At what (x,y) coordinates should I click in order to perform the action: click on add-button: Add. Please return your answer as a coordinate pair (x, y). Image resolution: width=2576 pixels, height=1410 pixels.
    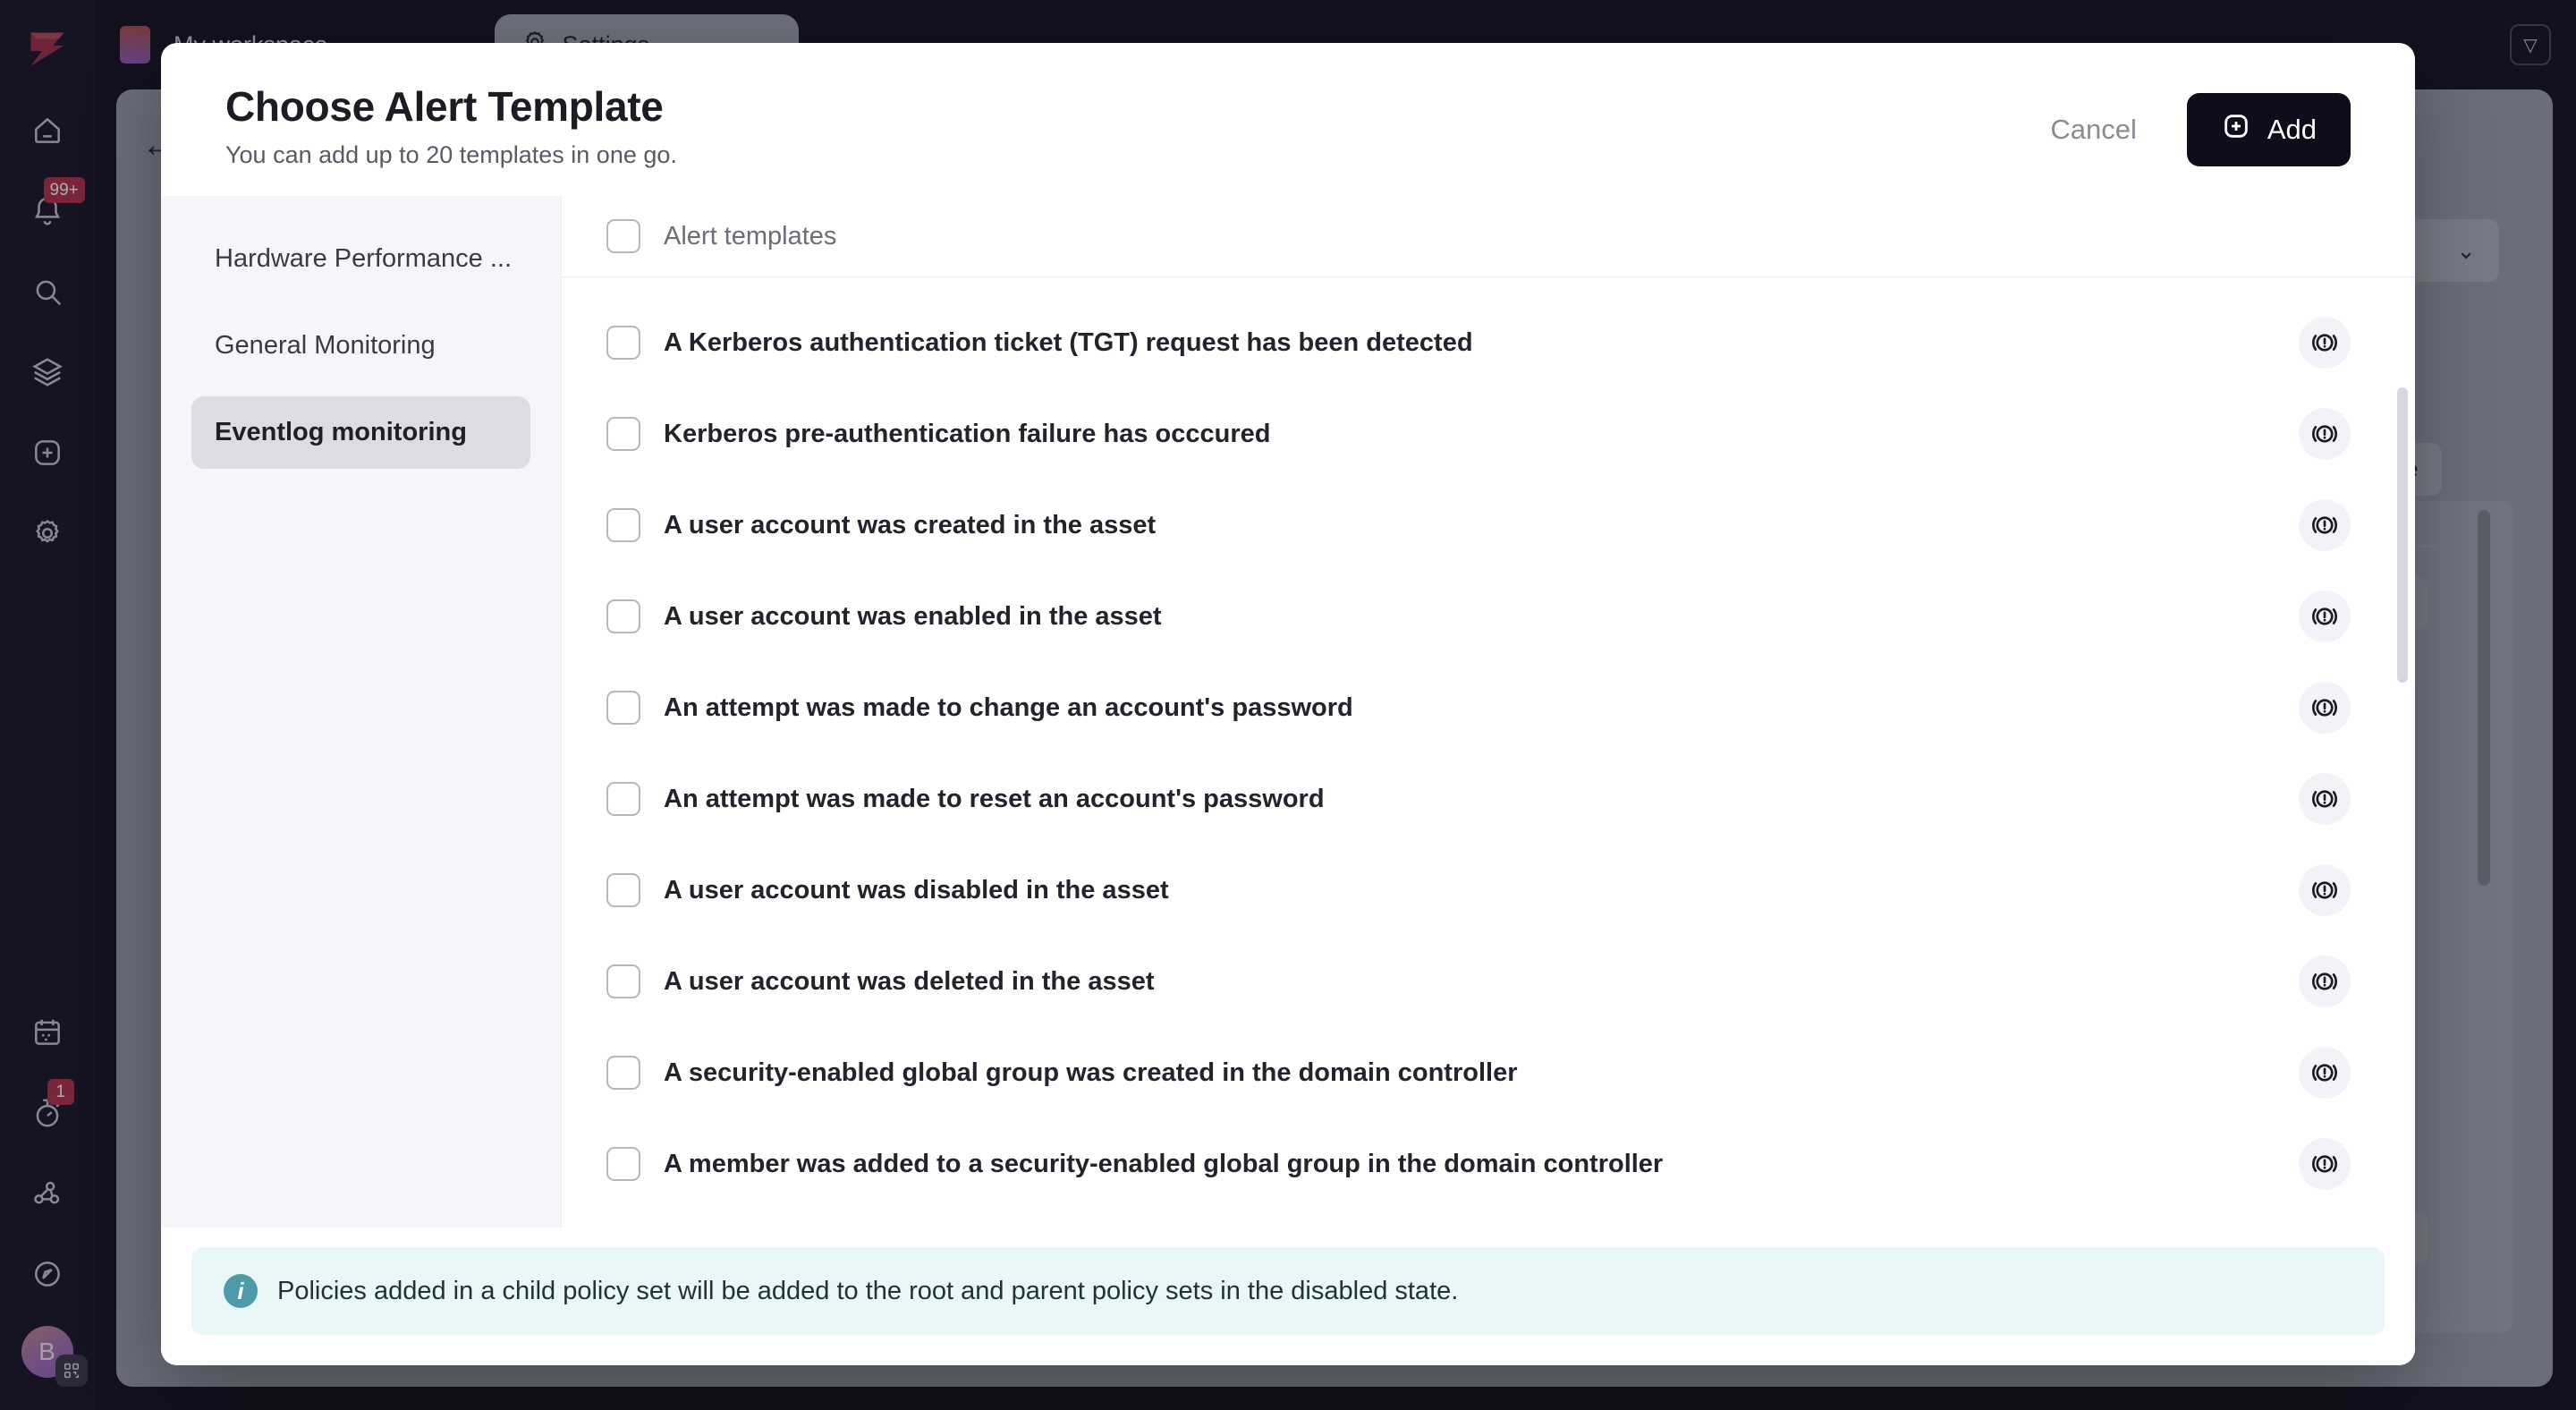
    Looking at the image, I should click on (2268, 129).